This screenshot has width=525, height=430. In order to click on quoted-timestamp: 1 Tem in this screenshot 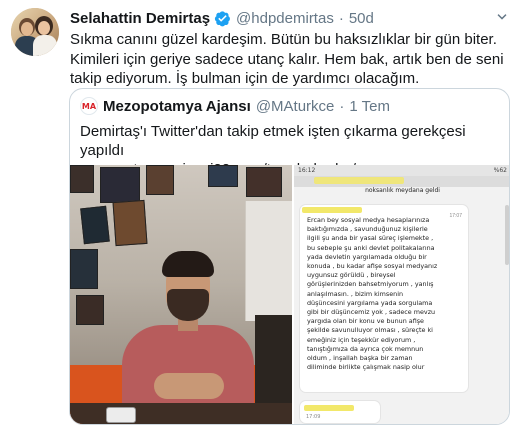, I will do `click(369, 106)`.